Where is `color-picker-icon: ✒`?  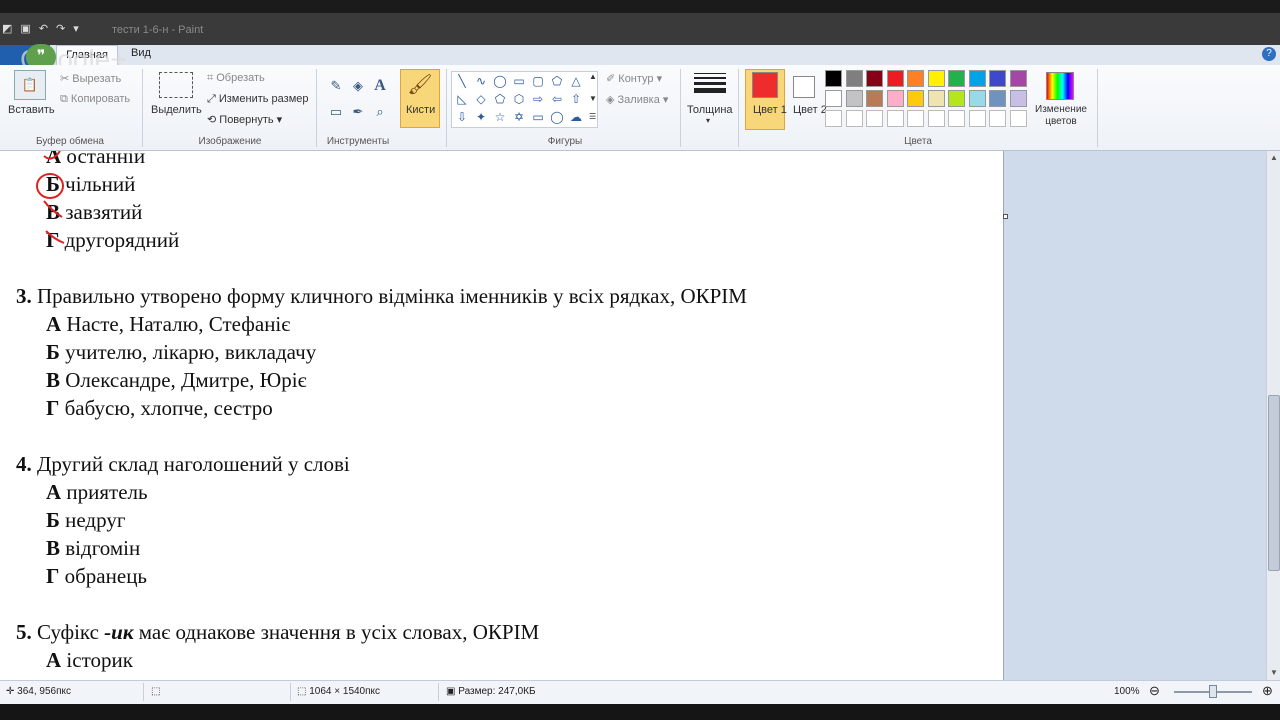 color-picker-icon: ✒ is located at coordinates (358, 112).